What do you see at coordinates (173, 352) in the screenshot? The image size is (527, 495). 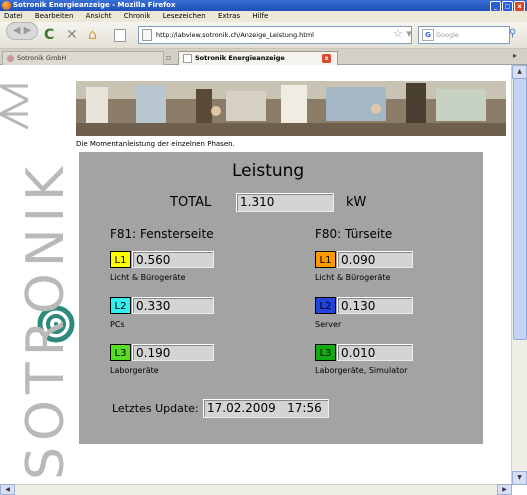 I see `phase-value-field: 0.190` at bounding box center [173, 352].